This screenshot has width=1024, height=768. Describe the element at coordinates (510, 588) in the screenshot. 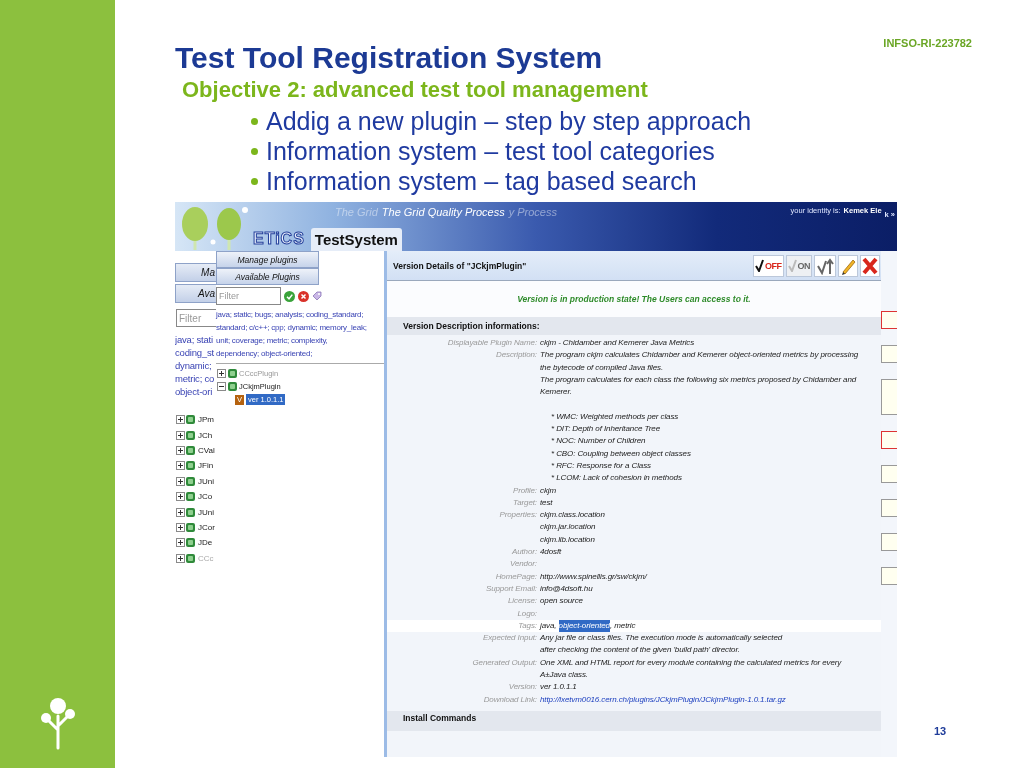

I see `field-label: Support Email:` at that location.